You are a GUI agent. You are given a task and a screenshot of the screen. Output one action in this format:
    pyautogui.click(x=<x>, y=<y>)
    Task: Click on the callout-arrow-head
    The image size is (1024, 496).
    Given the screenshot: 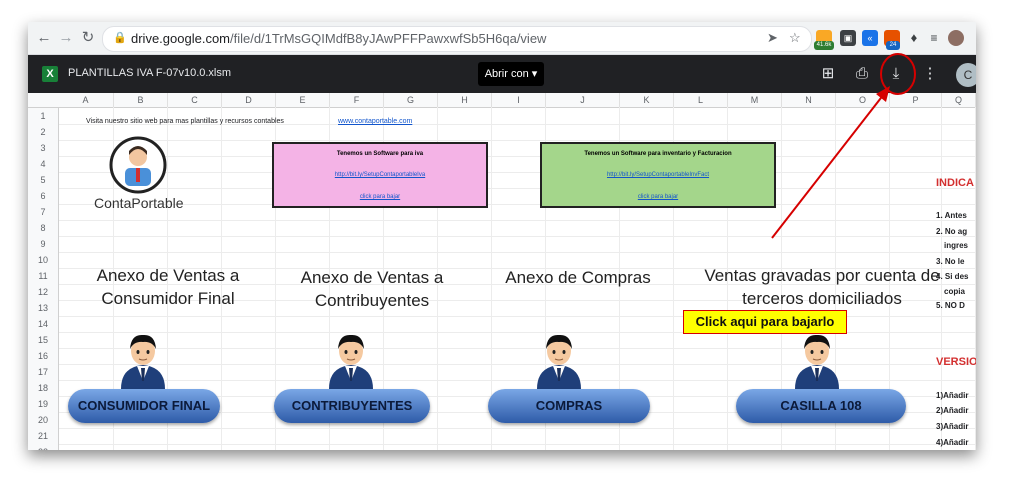 What is the action you would take?
    pyautogui.click(x=883, y=94)
    